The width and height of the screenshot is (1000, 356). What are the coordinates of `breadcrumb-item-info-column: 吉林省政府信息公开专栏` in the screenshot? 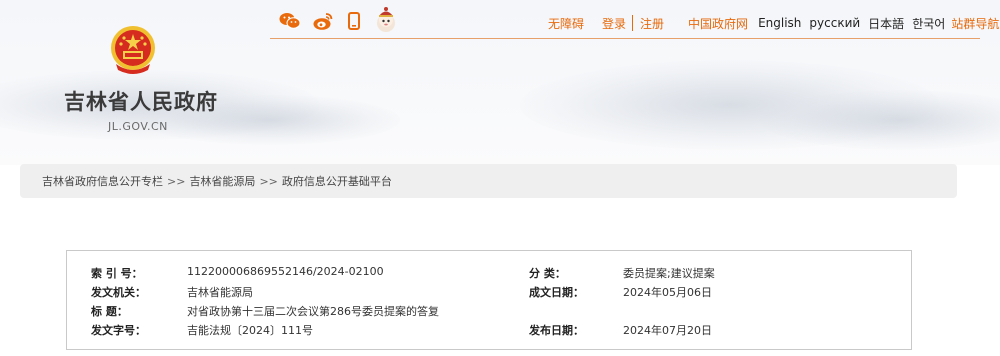 It's located at (102, 181).